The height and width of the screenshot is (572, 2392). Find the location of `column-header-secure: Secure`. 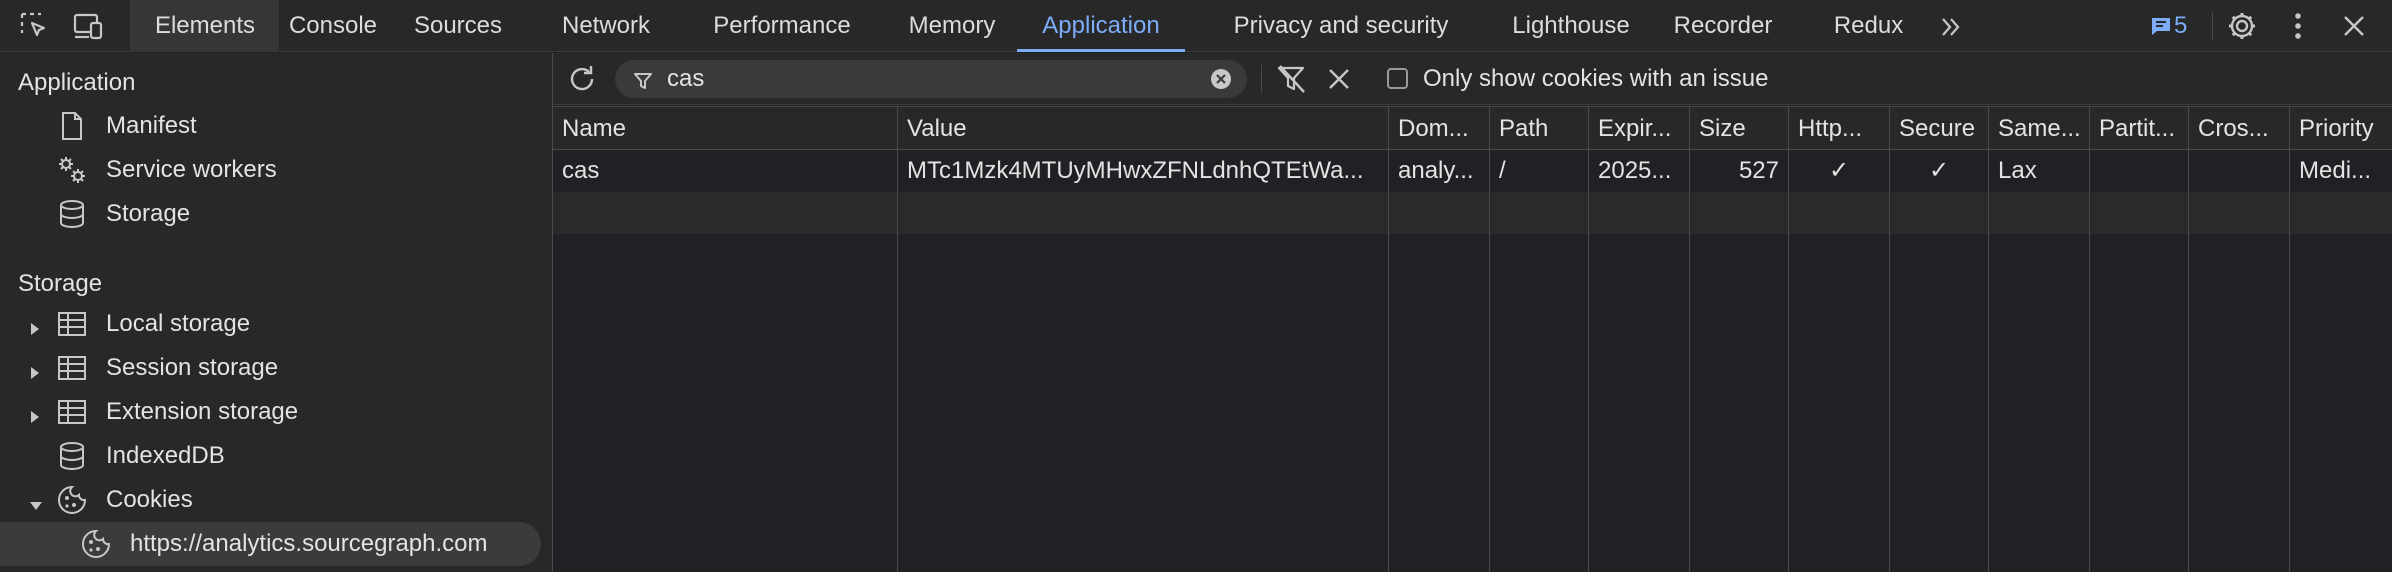

column-header-secure: Secure is located at coordinates (1939, 128).